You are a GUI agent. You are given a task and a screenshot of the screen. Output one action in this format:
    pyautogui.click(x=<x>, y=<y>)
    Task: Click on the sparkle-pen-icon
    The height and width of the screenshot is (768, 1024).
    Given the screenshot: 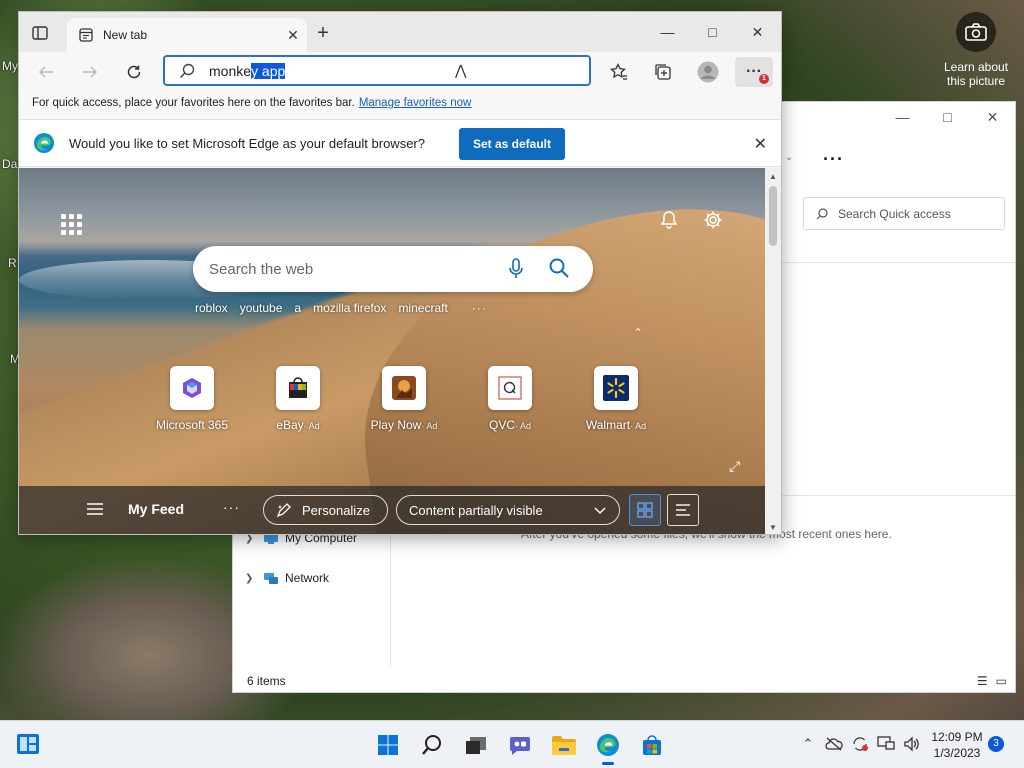 What is the action you would take?
    pyautogui.click(x=283, y=510)
    